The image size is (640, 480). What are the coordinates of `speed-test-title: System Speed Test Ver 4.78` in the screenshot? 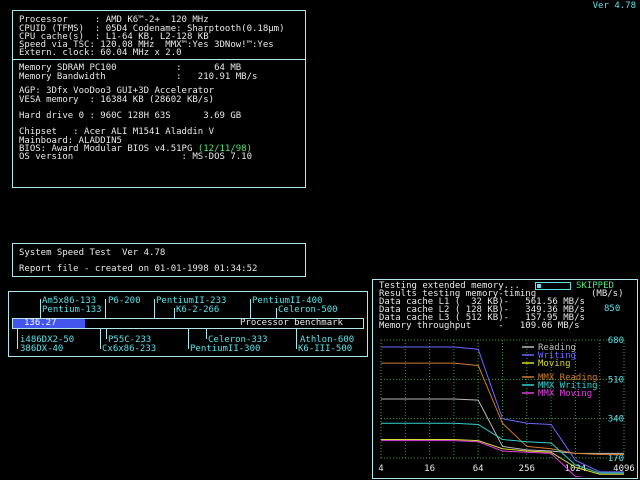 It's located at (92, 253).